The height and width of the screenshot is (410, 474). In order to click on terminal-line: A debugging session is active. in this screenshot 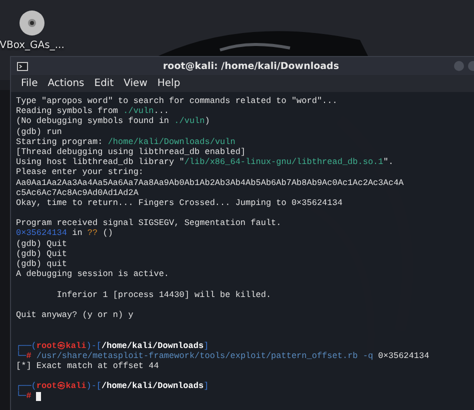, I will do `click(93, 274)`.